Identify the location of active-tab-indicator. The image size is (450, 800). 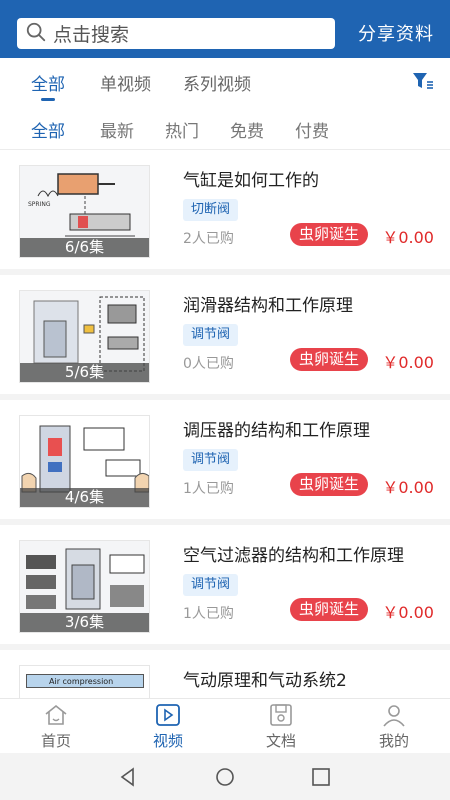
(48, 99).